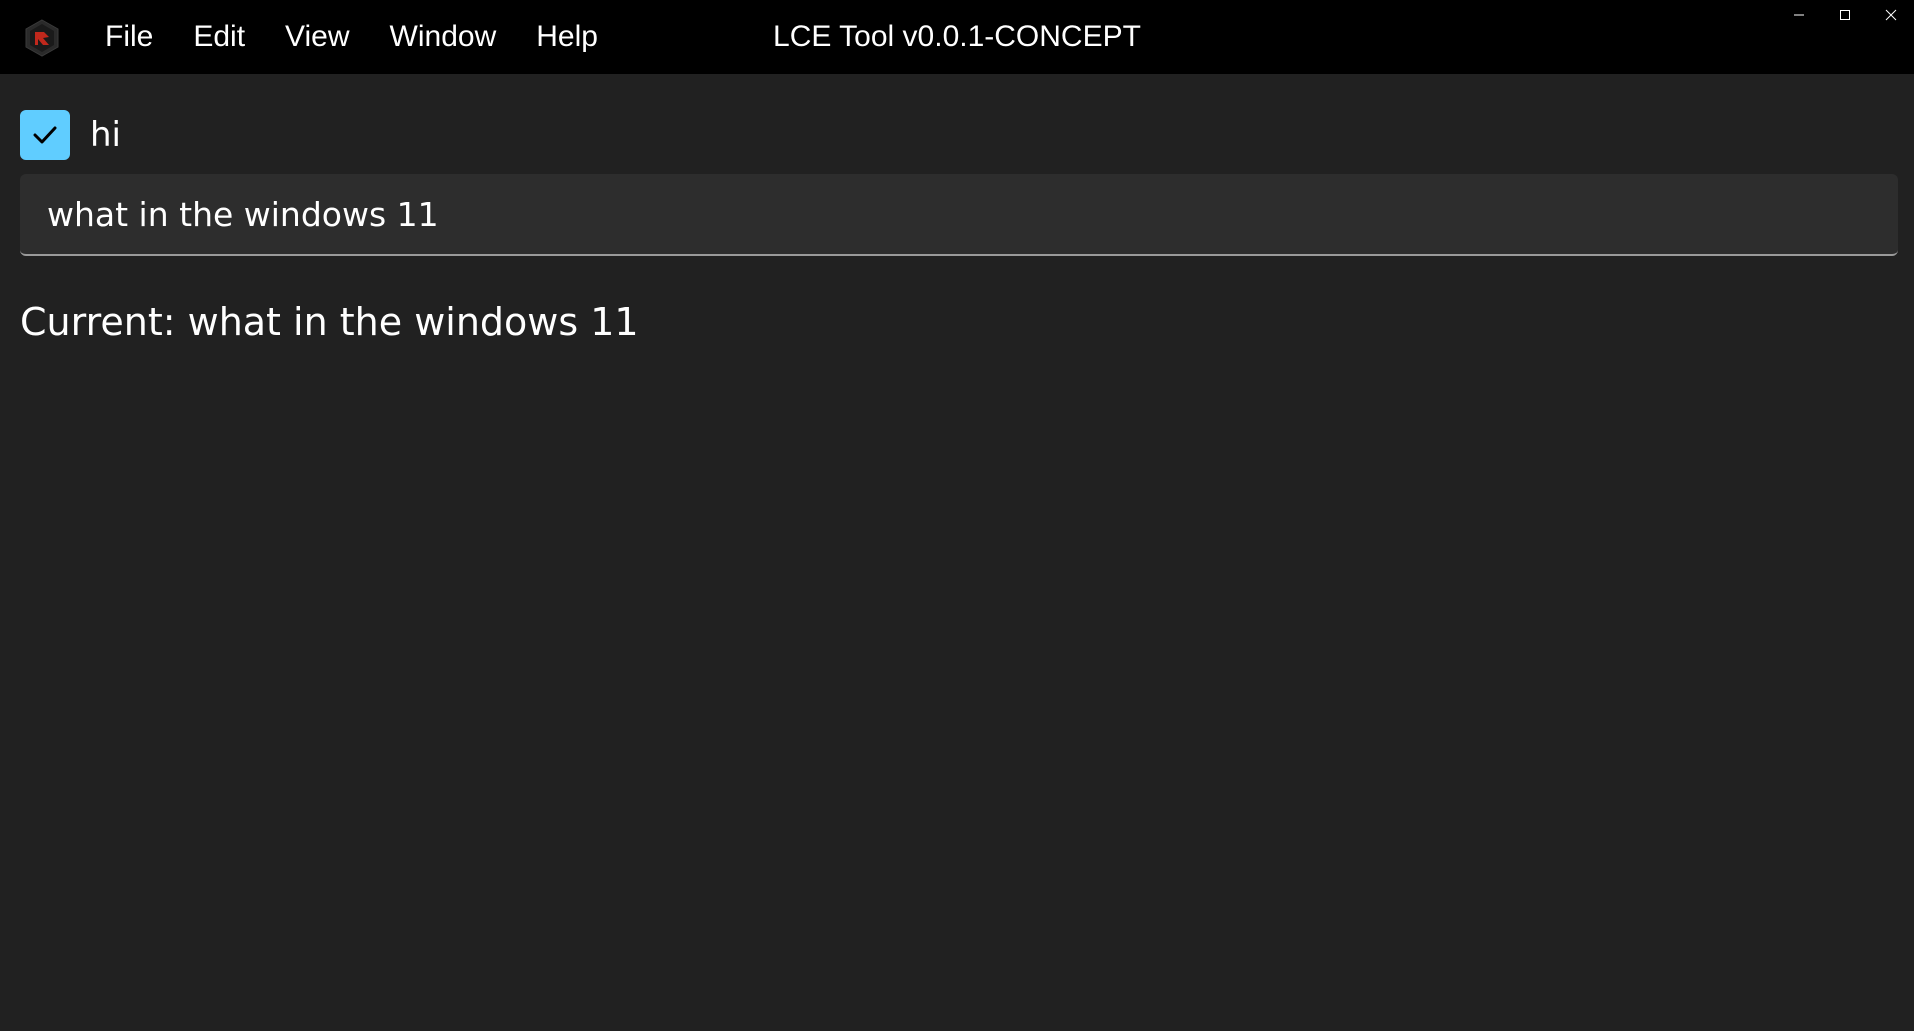  I want to click on caption-buttons, so click(1845, 15).